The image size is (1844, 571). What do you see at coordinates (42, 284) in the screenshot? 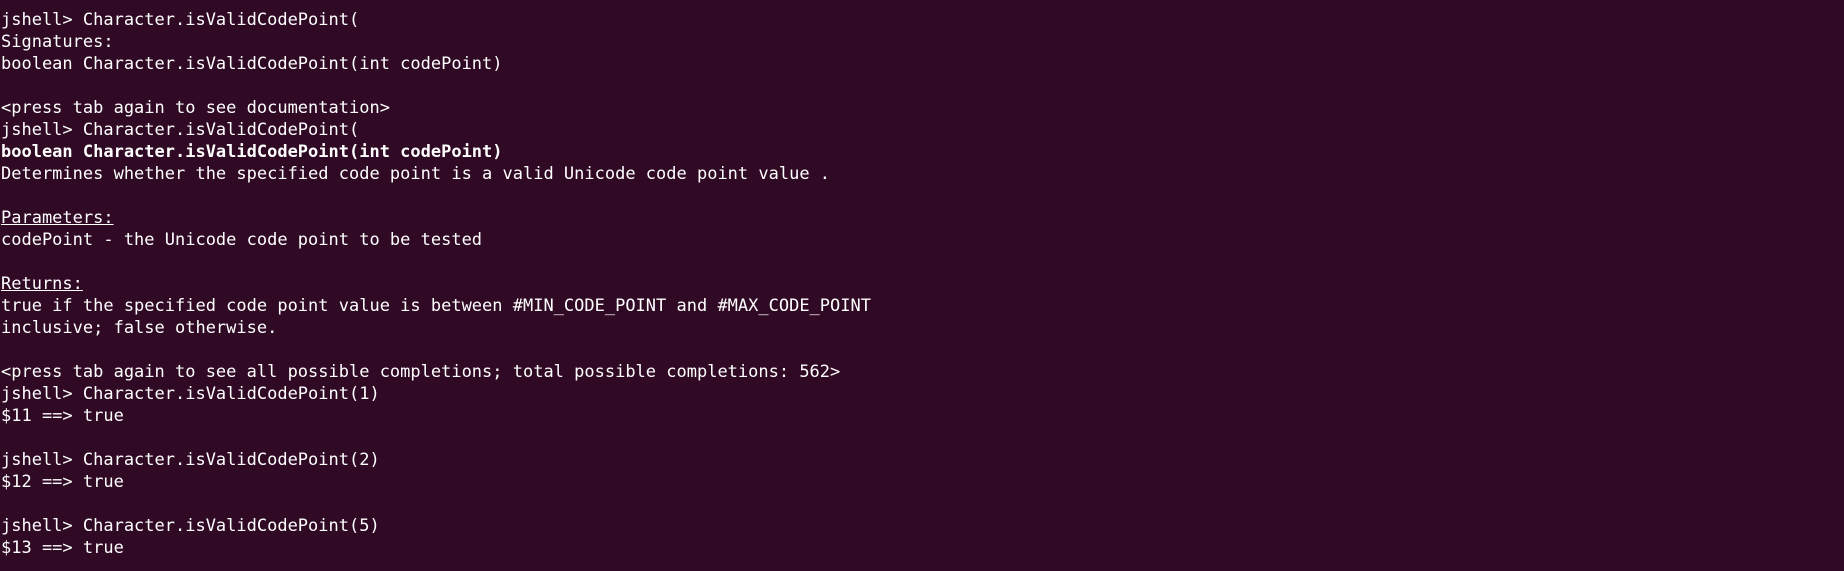
I see `returns-heading: Returns:` at bounding box center [42, 284].